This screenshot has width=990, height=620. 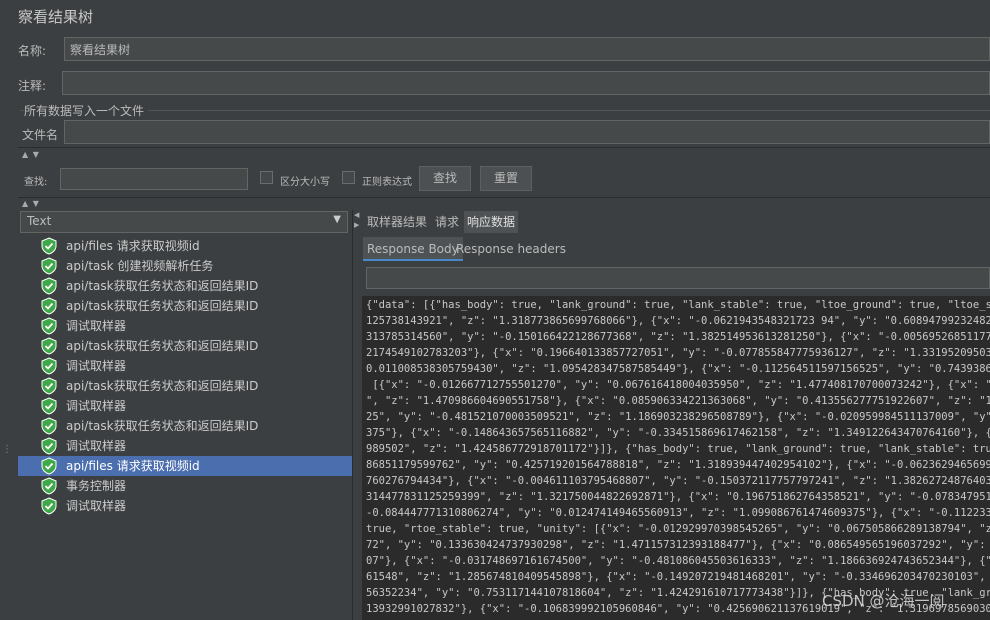 What do you see at coordinates (413, 249) in the screenshot?
I see `subtab-response-body: Response Body` at bounding box center [413, 249].